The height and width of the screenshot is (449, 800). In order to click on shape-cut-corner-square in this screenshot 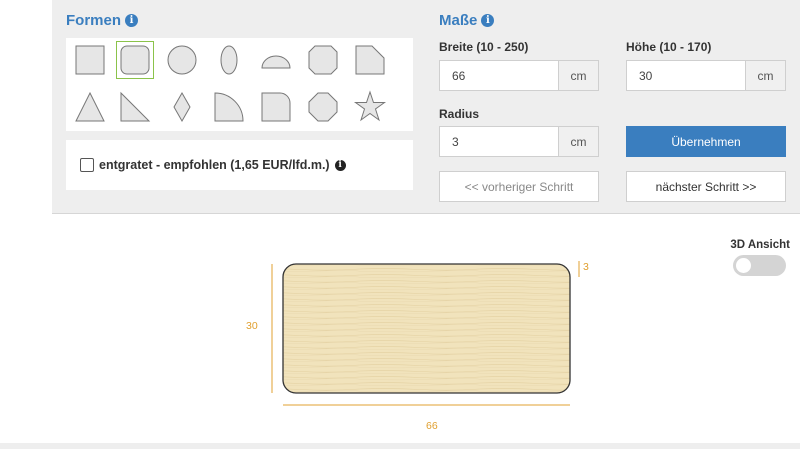, I will do `click(323, 60)`.